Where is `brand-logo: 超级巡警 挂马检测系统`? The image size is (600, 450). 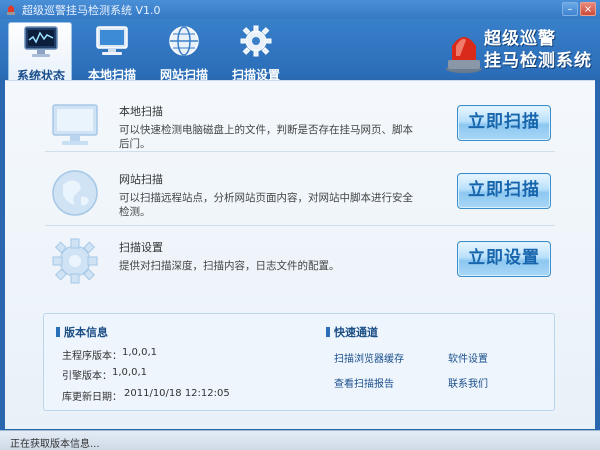
brand-logo: 超级巡警 挂马检测系统 is located at coordinates (520, 50).